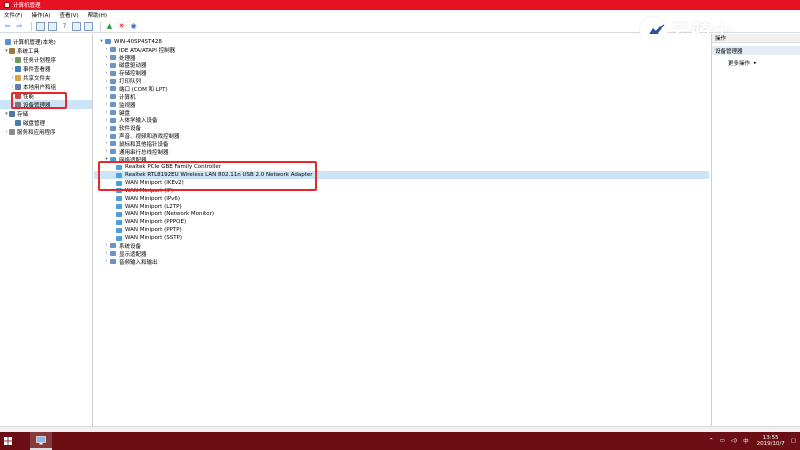 This screenshot has width=800, height=450. I want to click on device-root: ▾ WIN-40SP4ST428, so click(401, 42).